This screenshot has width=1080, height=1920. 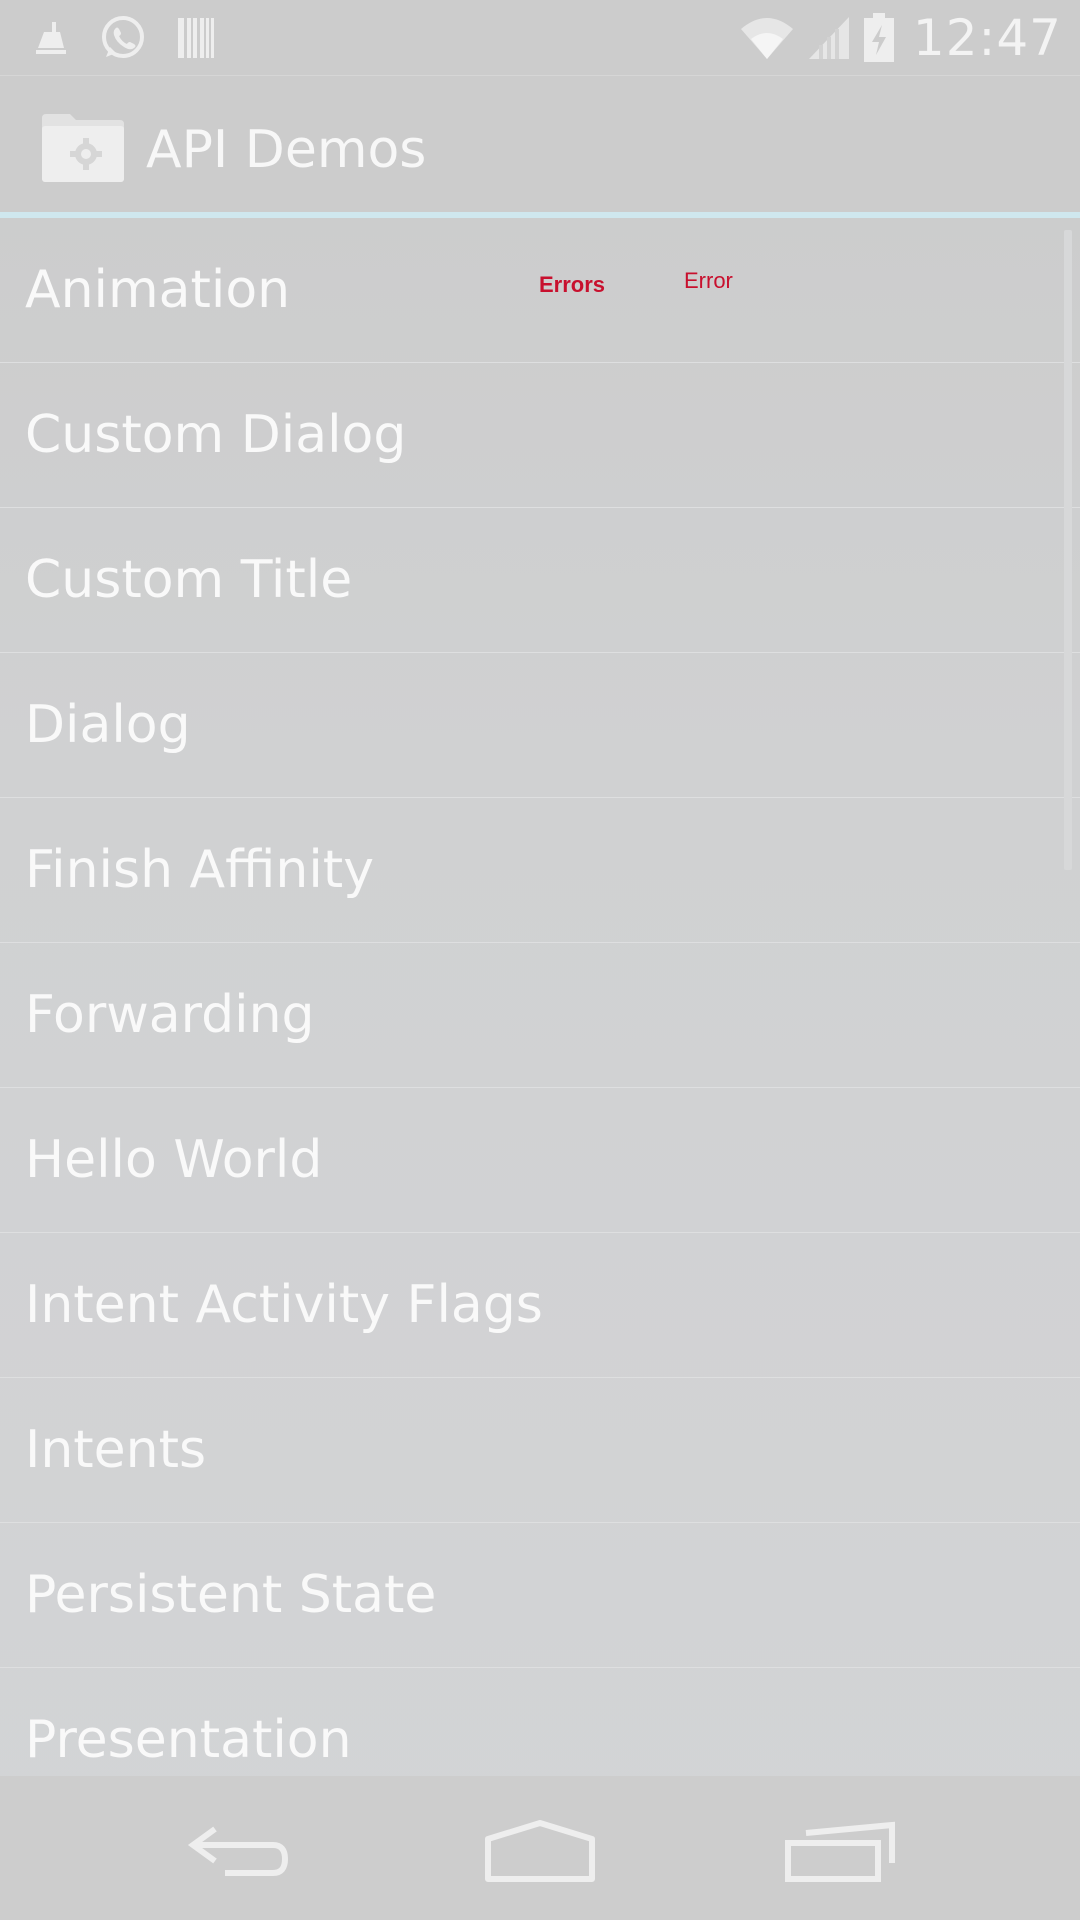 I want to click on back-button, so click(x=240, y=1851).